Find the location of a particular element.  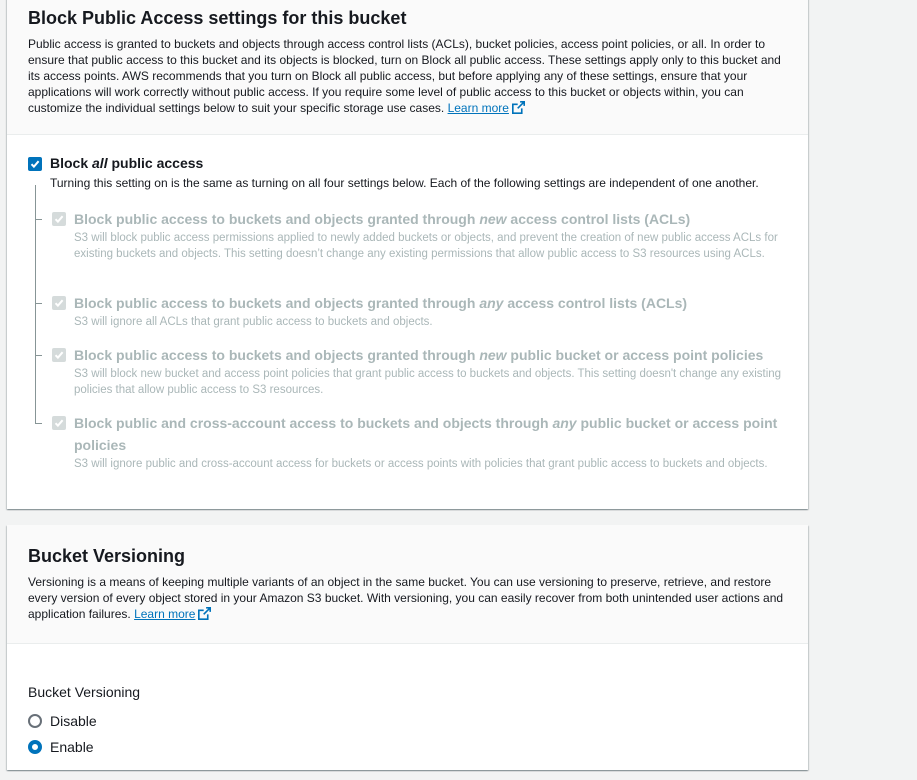

bpa-learn-more-label: Learn more is located at coordinates (478, 108).